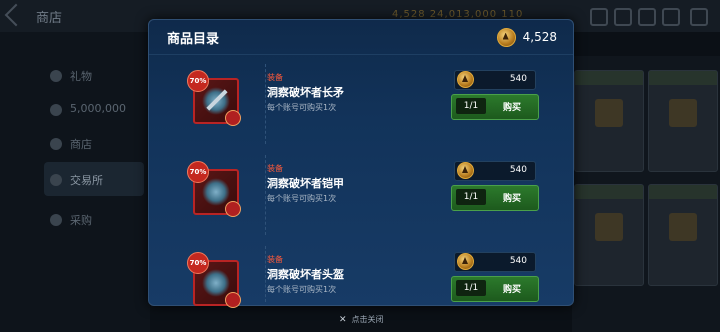 The image size is (720, 332). Describe the element at coordinates (193, 39) in the screenshot. I see `modal-title: 商品目录` at that location.